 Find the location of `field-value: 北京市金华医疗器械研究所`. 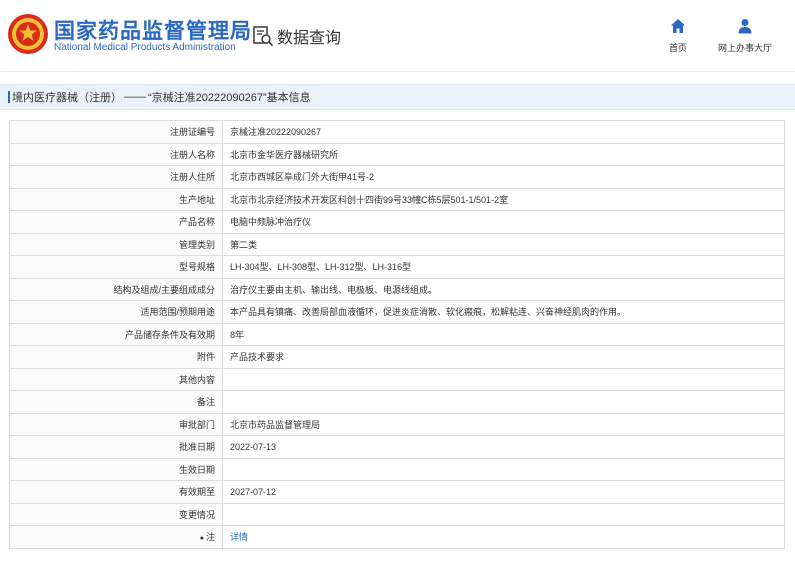

field-value: 北京市金华医疗器械研究所 is located at coordinates (503, 154).